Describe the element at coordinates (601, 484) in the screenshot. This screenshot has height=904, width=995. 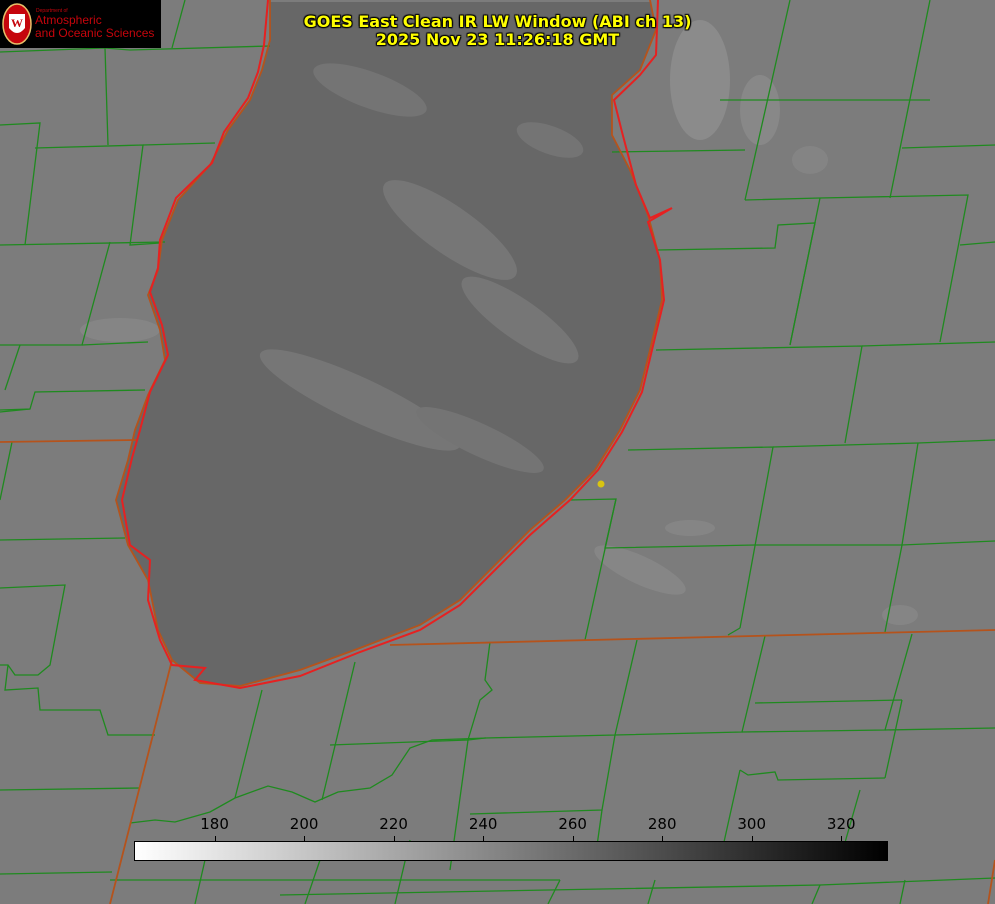
I see `location-marker` at that location.